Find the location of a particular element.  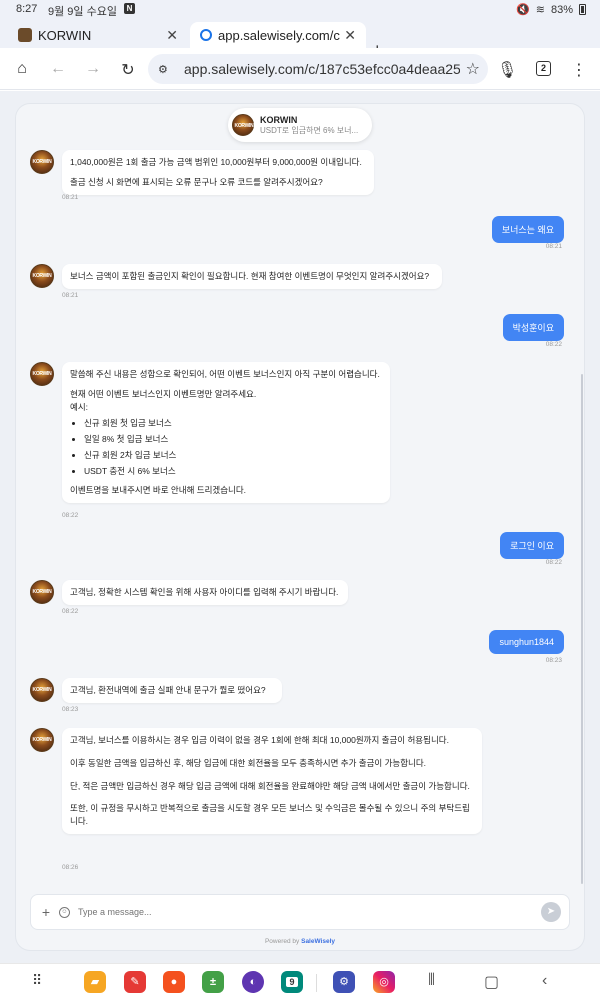

powered-by: Powered by SaleWisely is located at coordinates (300, 941).